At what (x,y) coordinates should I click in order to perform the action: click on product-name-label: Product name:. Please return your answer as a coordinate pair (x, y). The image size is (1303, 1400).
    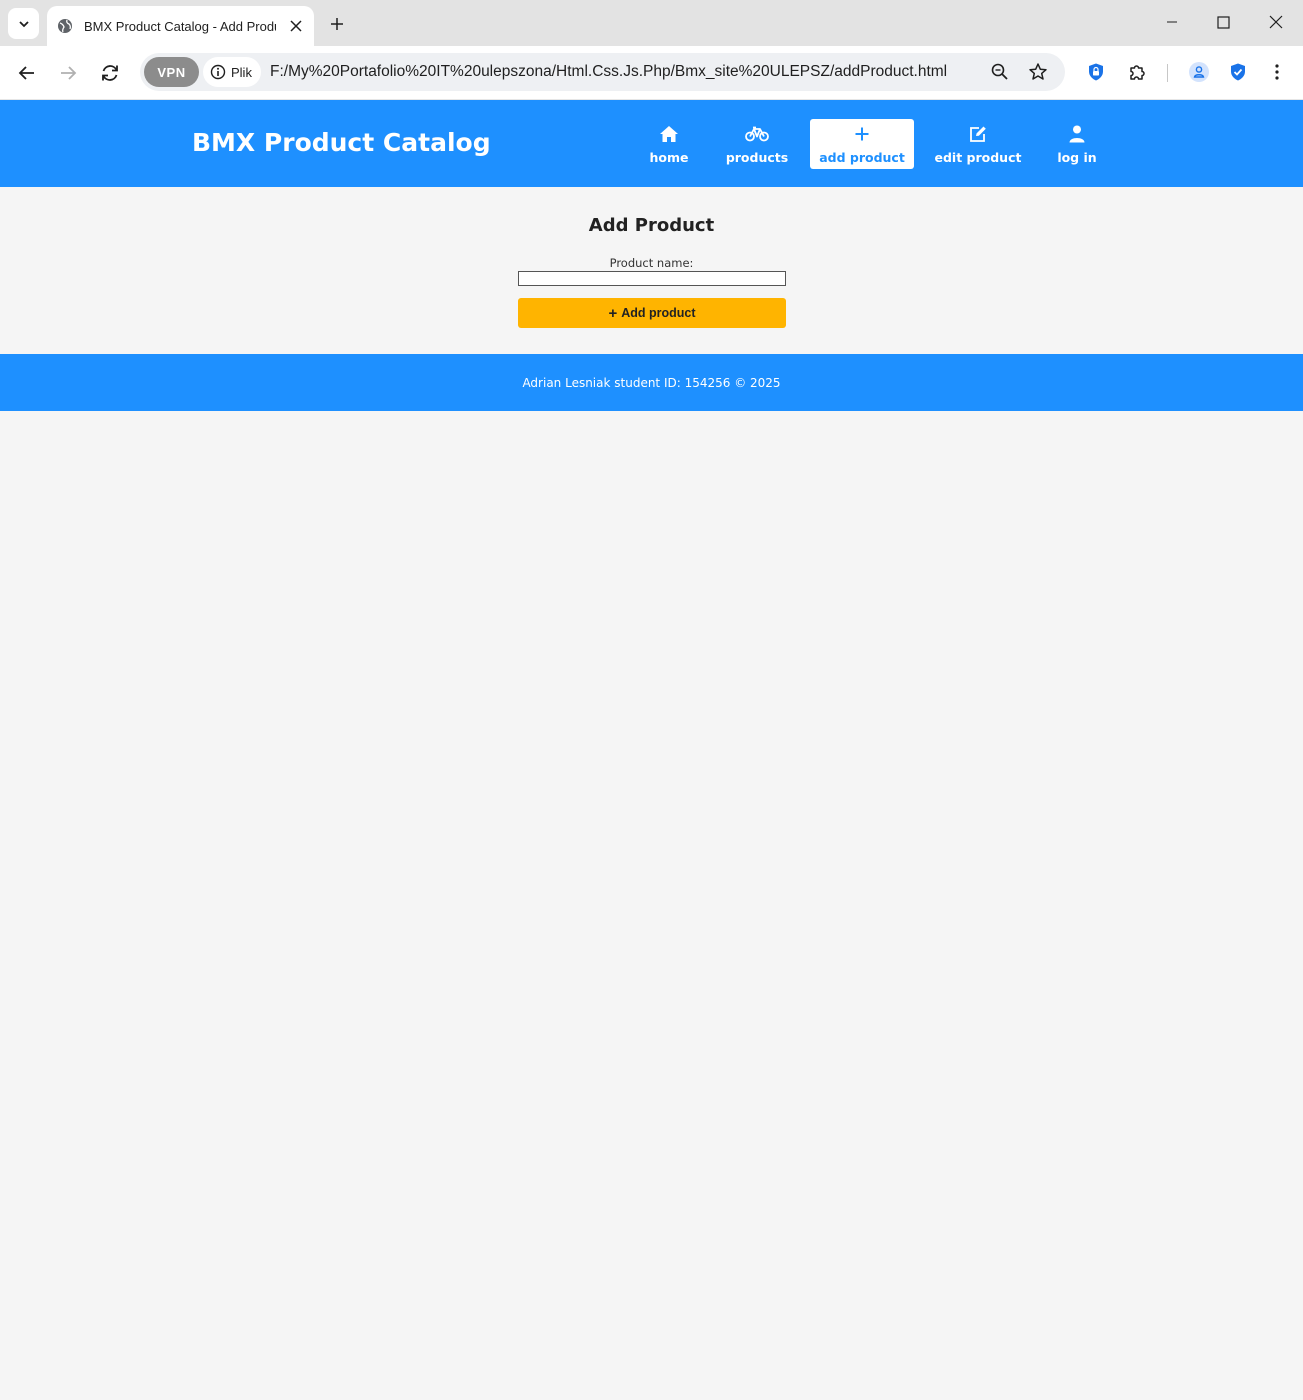
    Looking at the image, I should click on (651, 263).